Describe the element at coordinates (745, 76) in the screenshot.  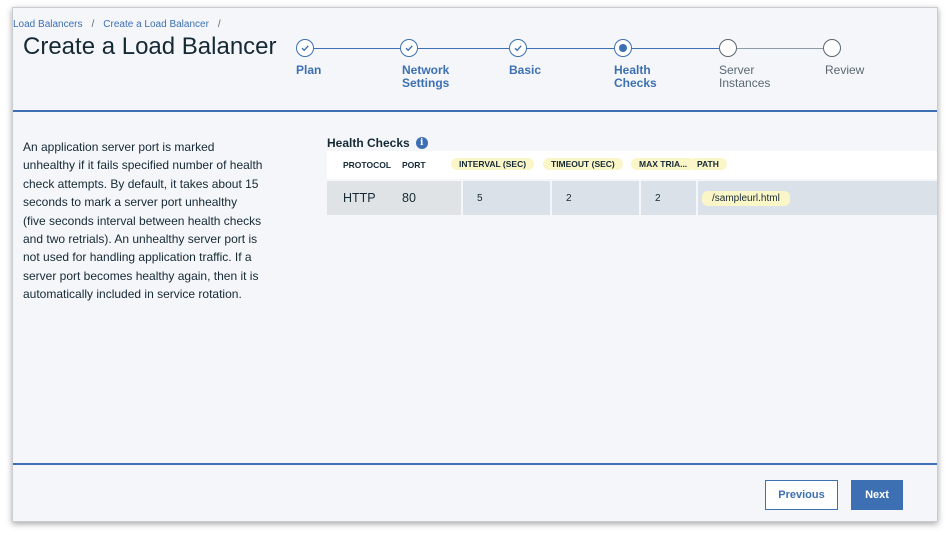
I see `step-label-server-instances: Server Instances` at that location.